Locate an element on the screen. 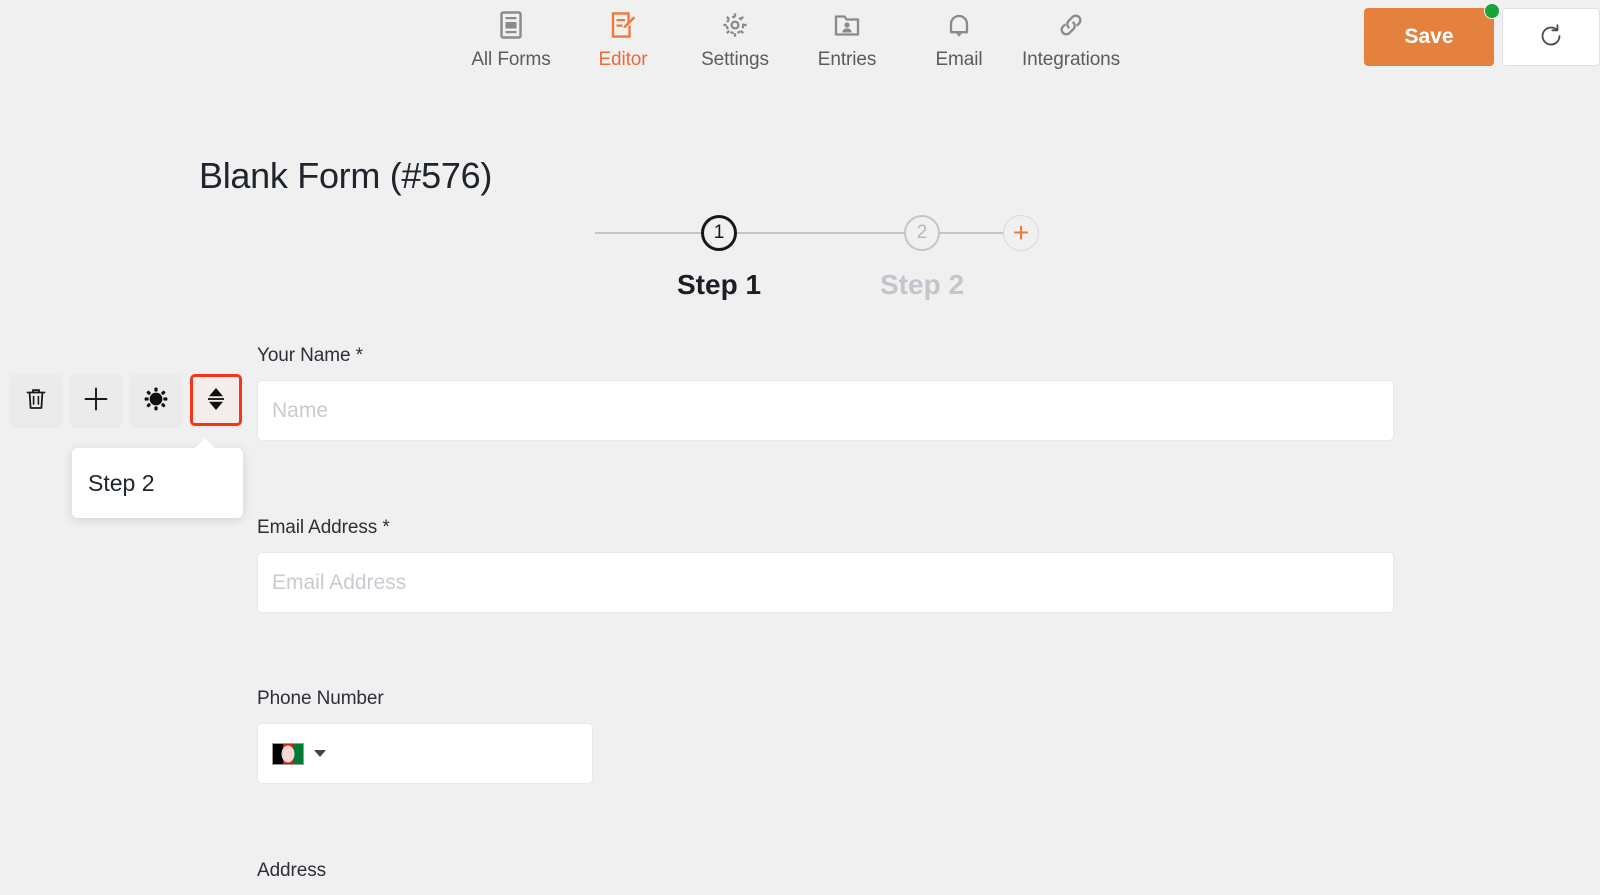 This screenshot has width=1600, height=895. nav-label-settings: Settings is located at coordinates (735, 59).